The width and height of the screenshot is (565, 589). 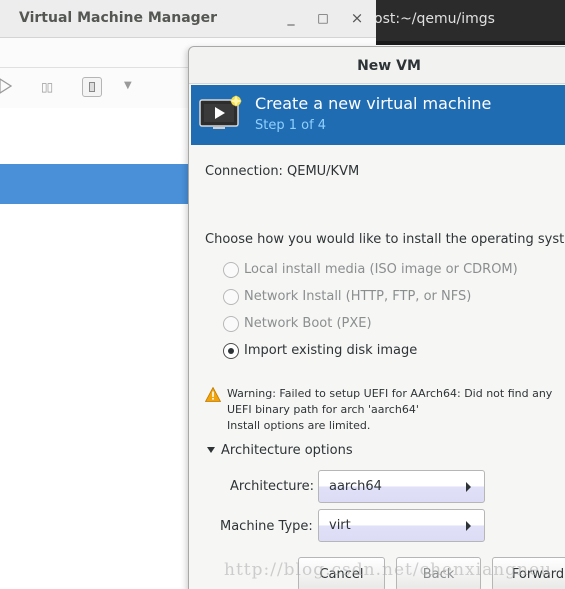 I want to click on vm-list-selected-row, so click(x=94, y=184).